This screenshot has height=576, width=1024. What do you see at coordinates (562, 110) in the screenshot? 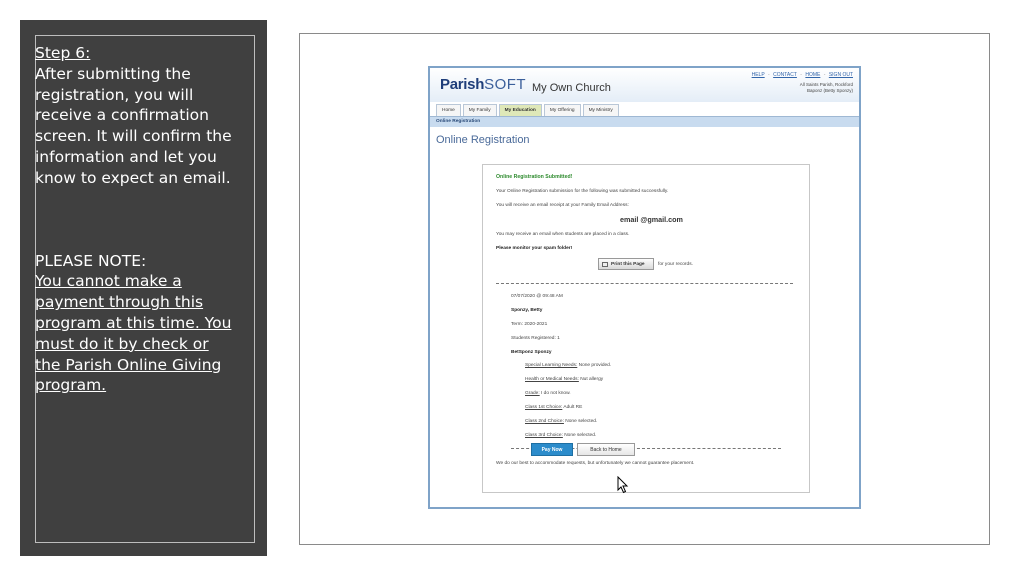
I see `tab-my-offering: My Offering` at bounding box center [562, 110].